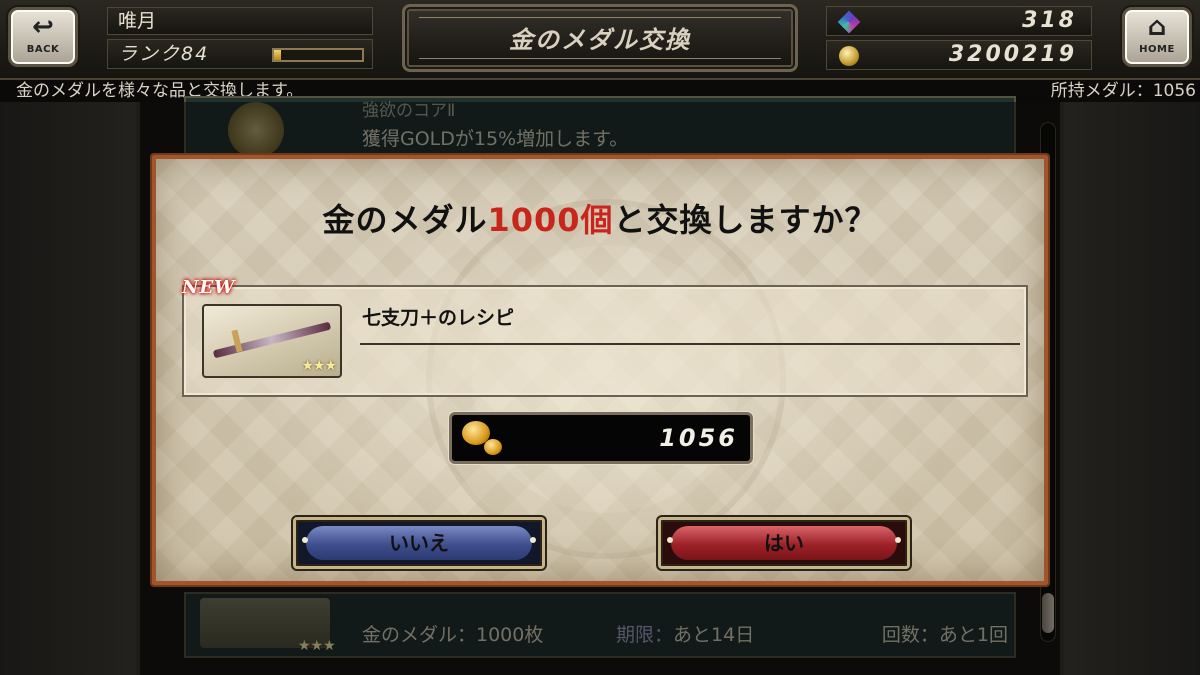 The image size is (1200, 675). Describe the element at coordinates (698, 438) in the screenshot. I see `medal-balance-value: 1056` at that location.